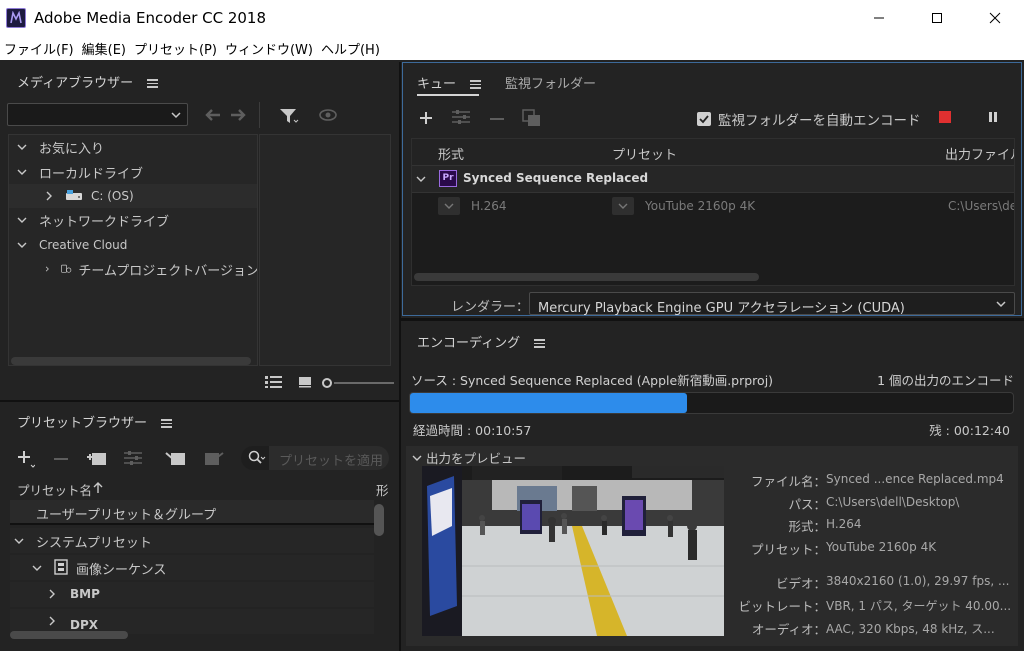 This screenshot has width=1024, height=651. Describe the element at coordinates (167, 423) in the screenshot. I see `preset-browser-menu-icon` at that location.